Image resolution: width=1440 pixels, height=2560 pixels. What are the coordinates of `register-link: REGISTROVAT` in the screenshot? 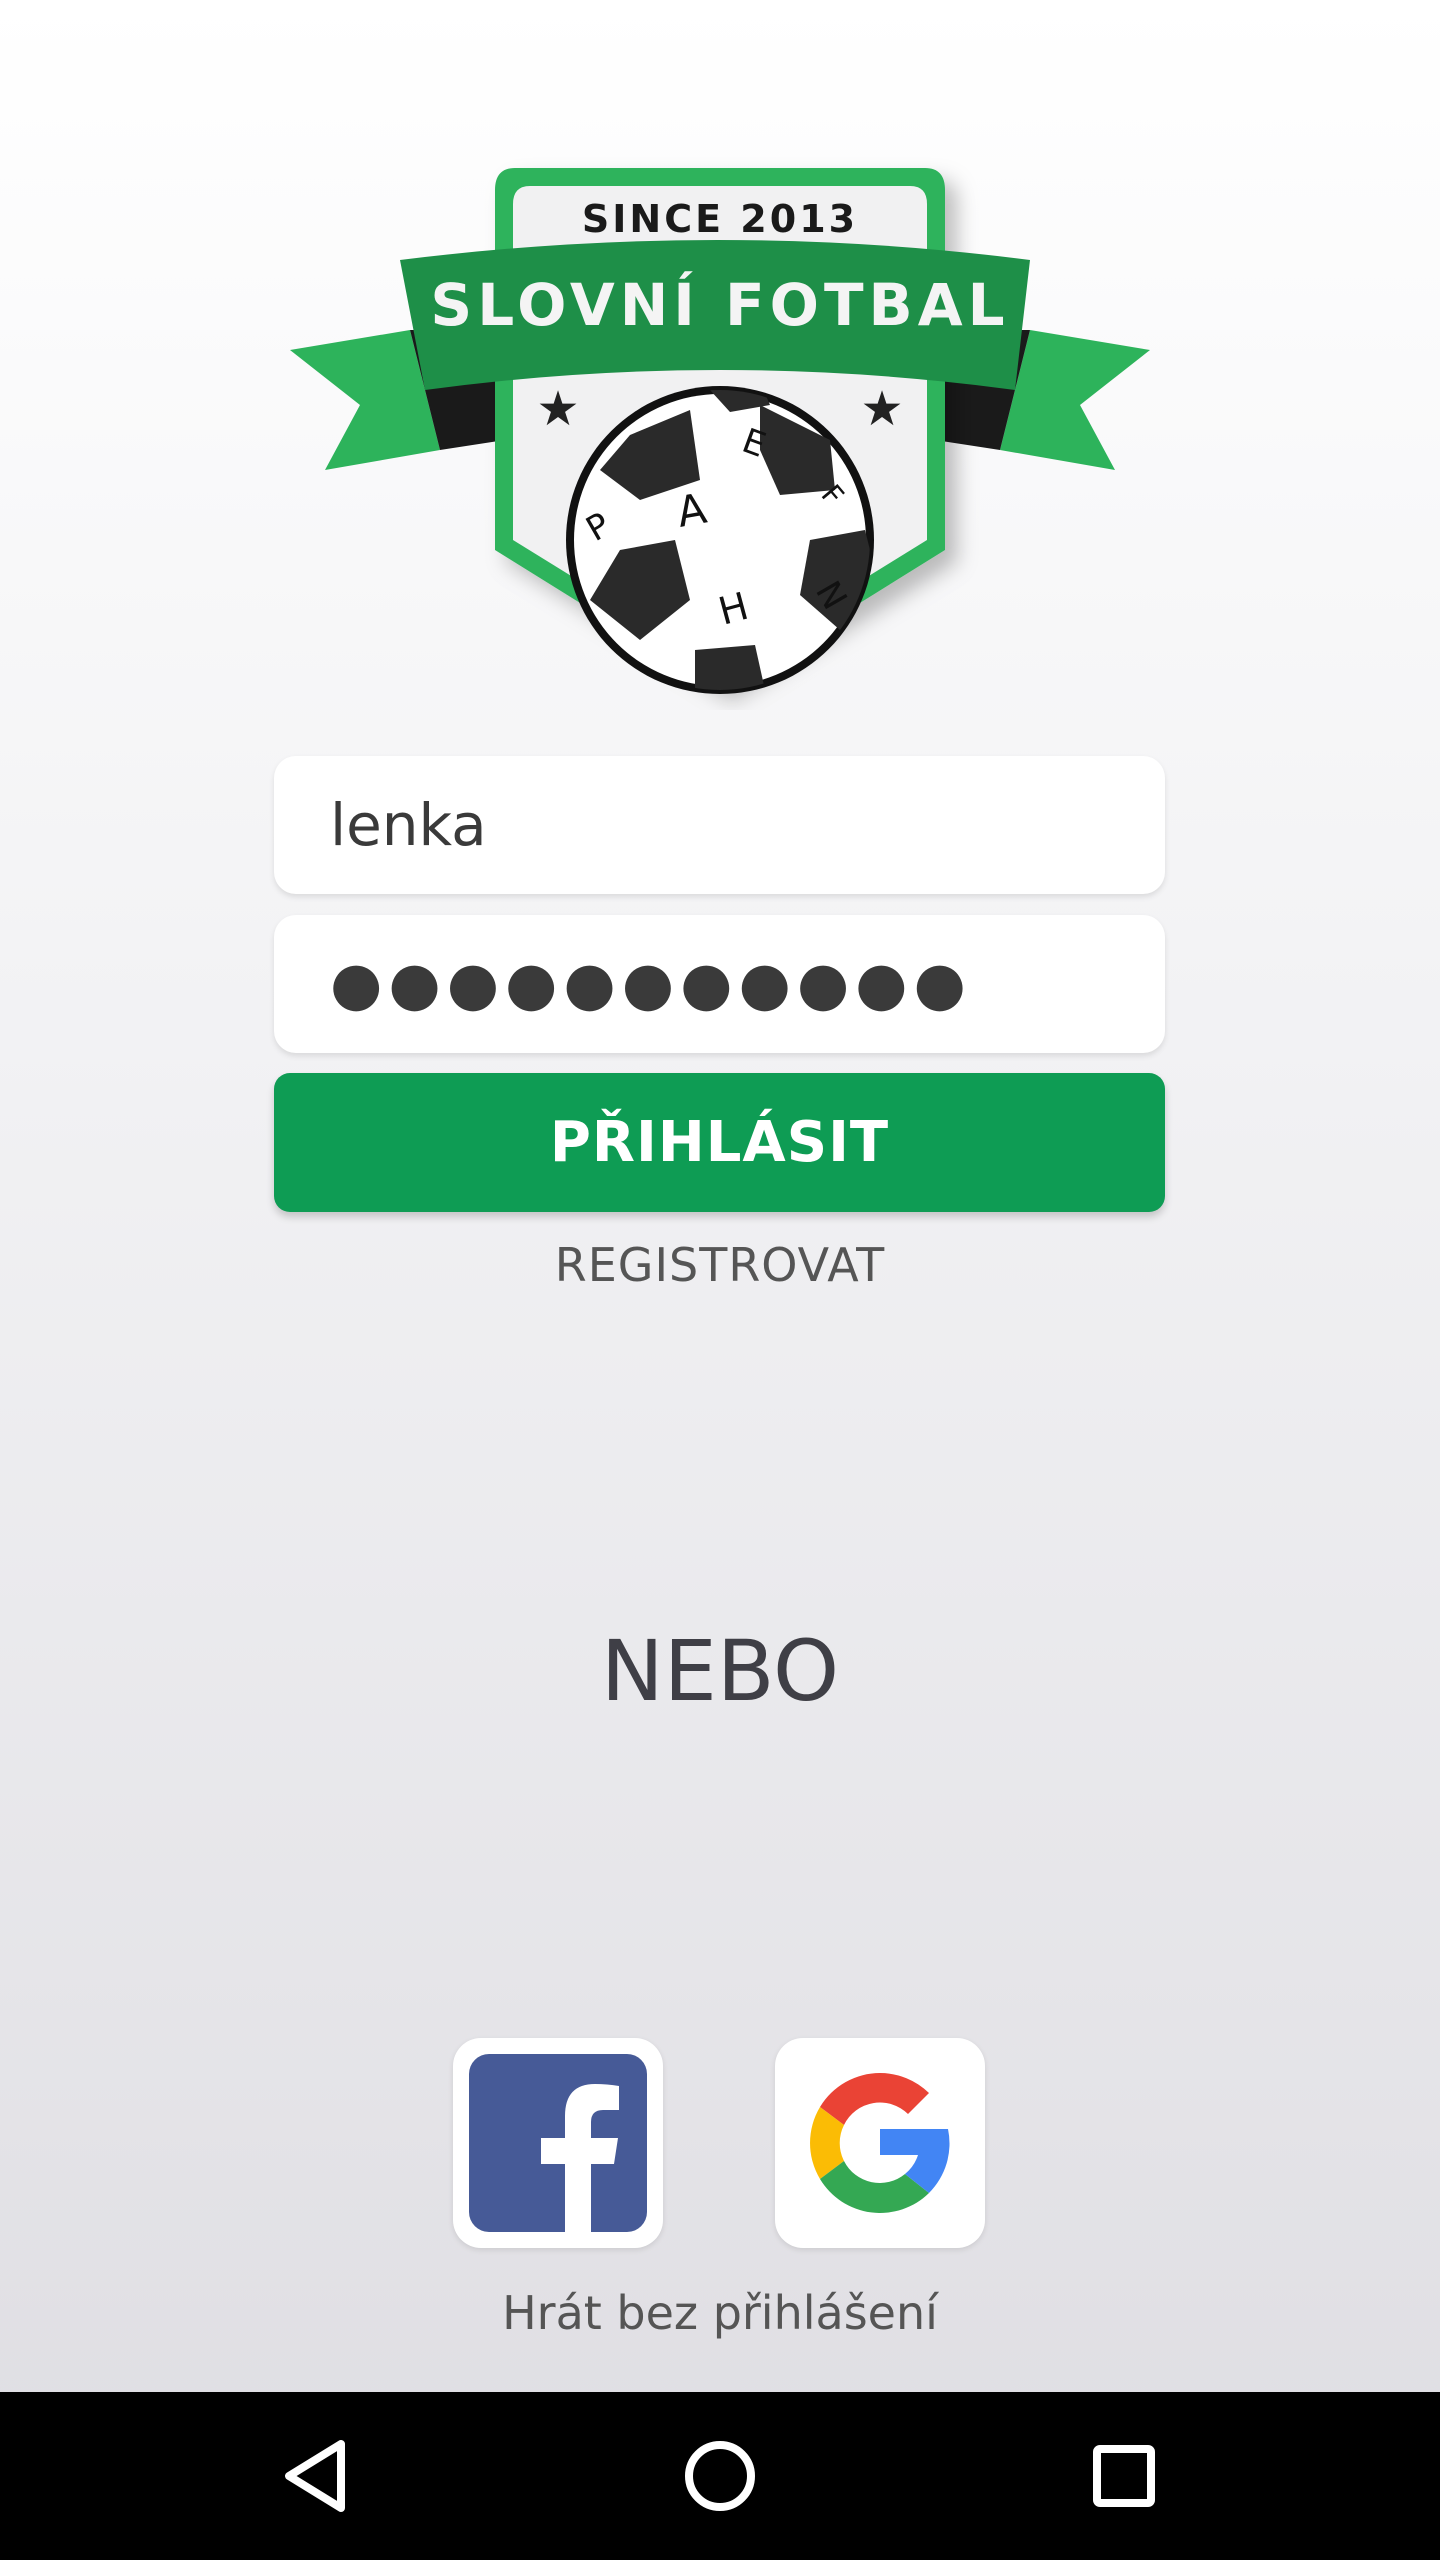 It's located at (720, 1265).